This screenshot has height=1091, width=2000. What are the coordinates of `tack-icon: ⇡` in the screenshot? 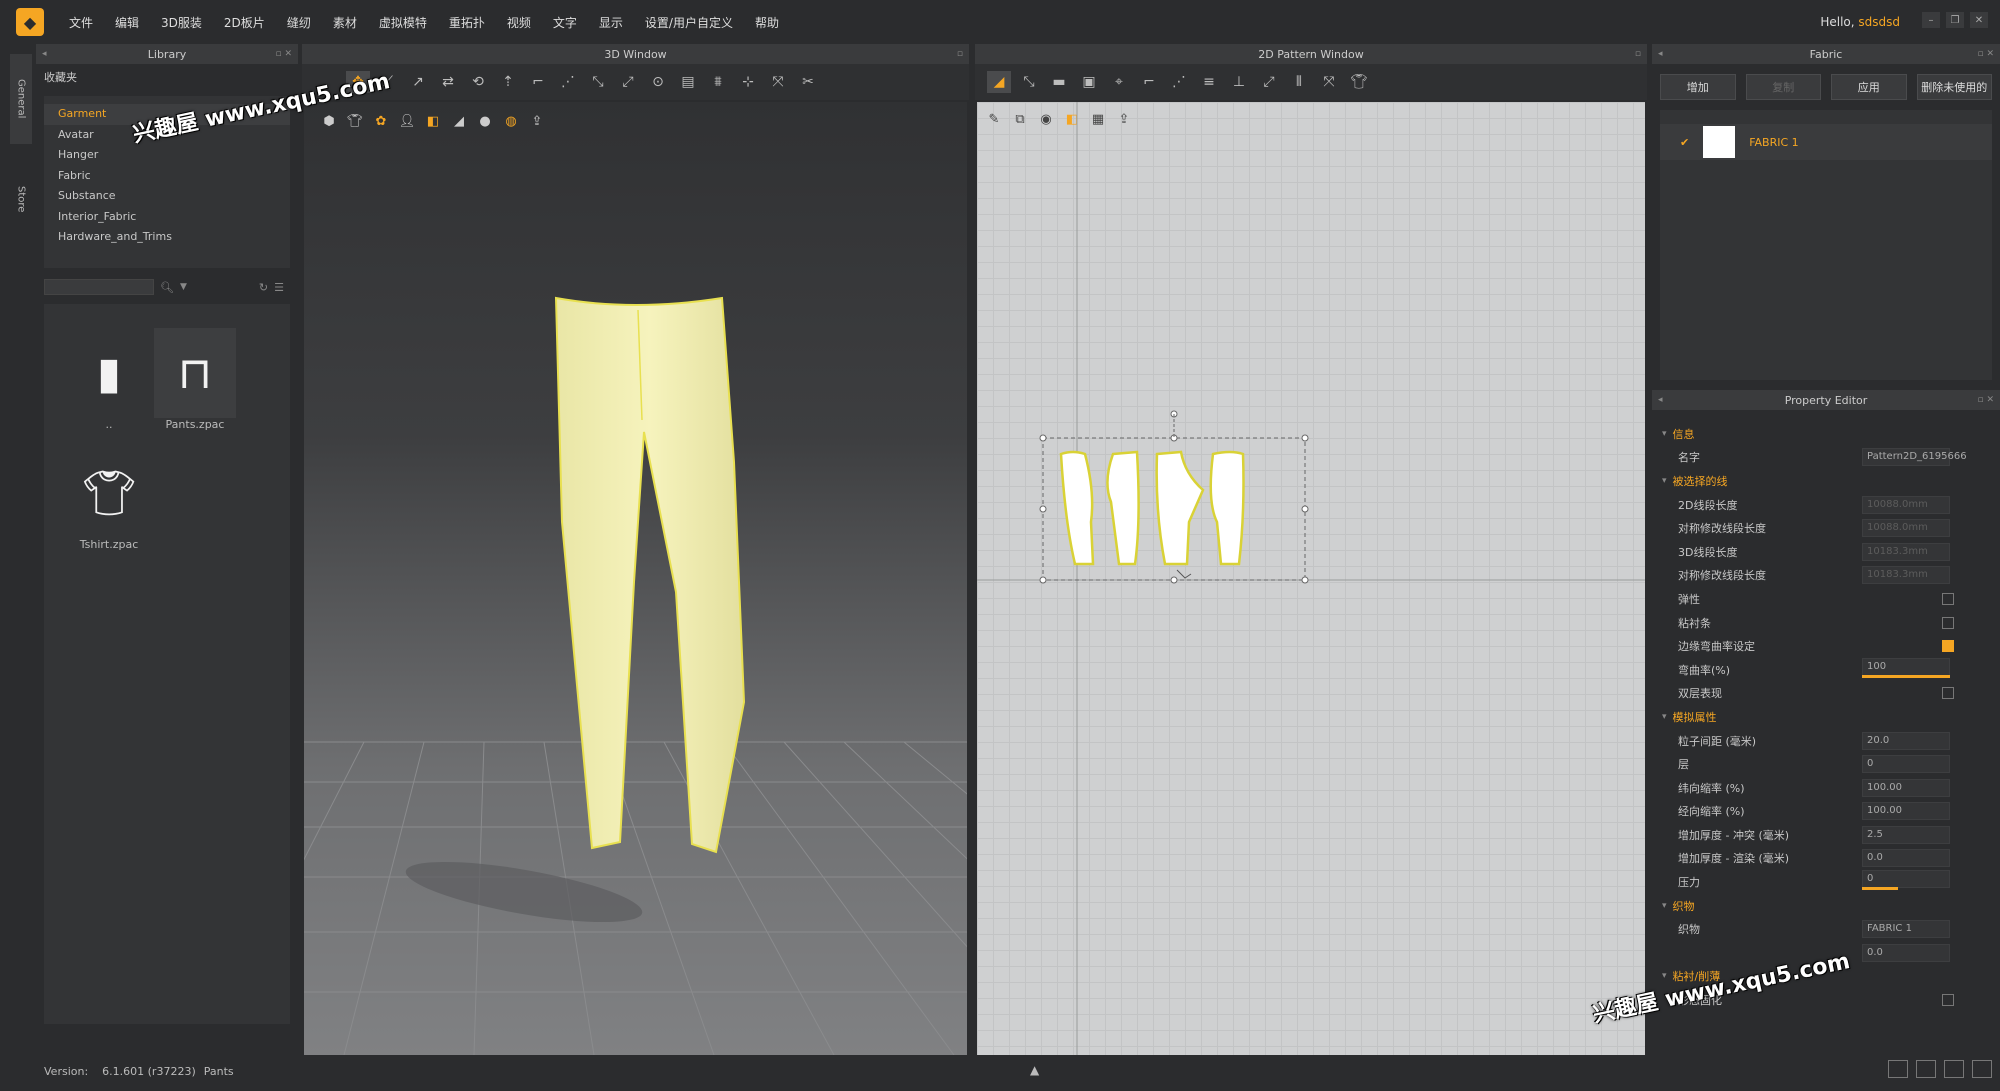 It's located at (508, 82).